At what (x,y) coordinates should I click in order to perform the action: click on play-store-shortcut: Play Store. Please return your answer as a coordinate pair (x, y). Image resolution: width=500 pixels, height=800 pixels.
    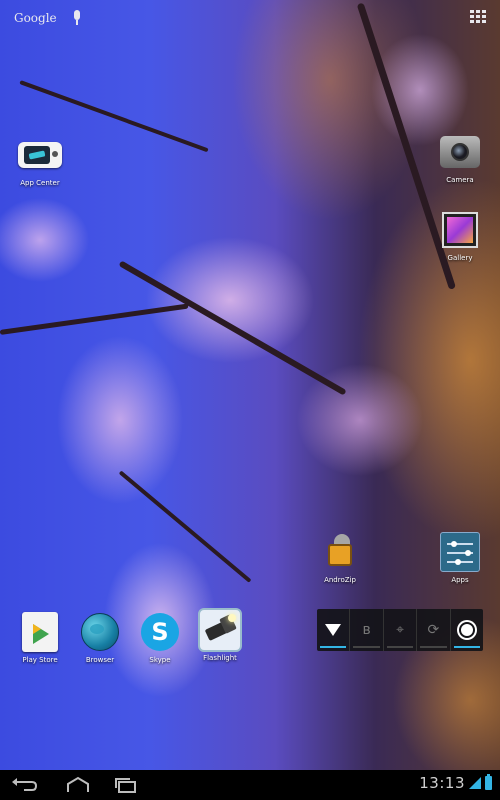
    Looking at the image, I should click on (40, 637).